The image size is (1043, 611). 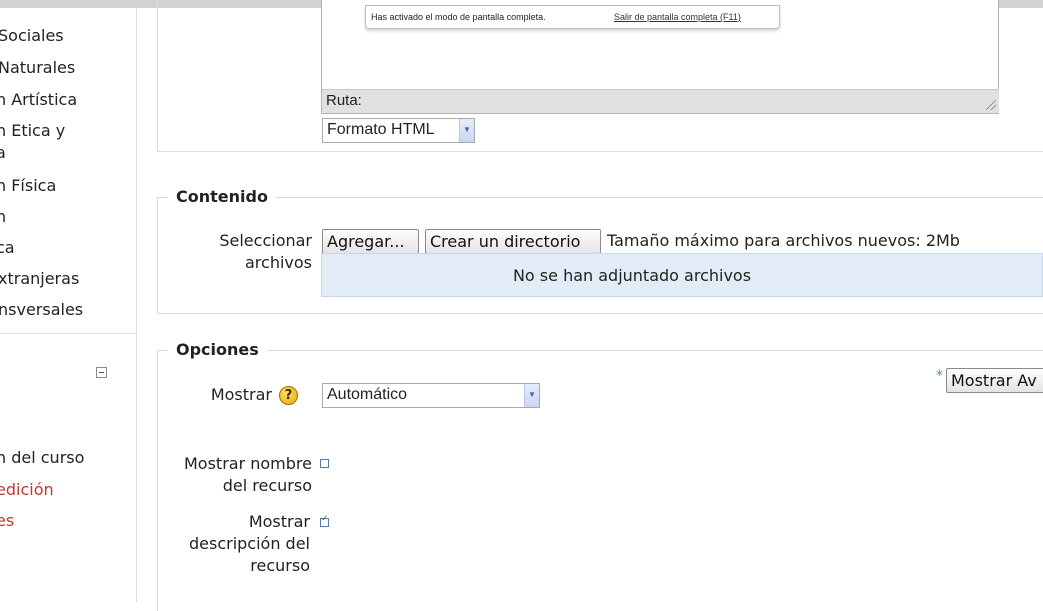 I want to click on show-description-checkbox, so click(x=324, y=520).